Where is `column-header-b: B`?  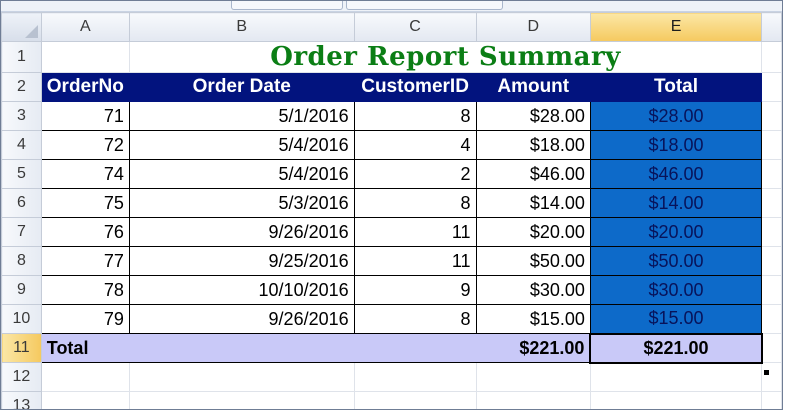
column-header-b: B is located at coordinates (241, 27).